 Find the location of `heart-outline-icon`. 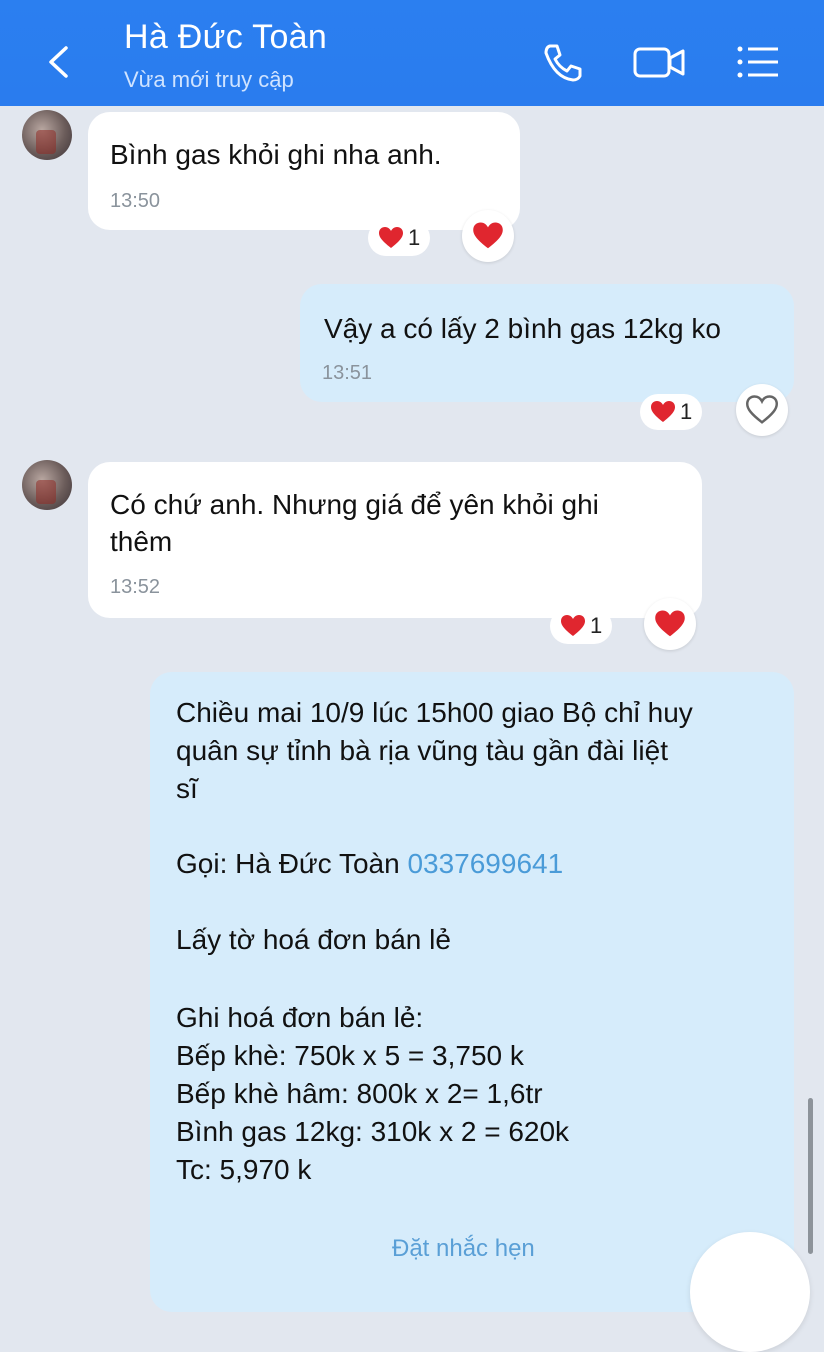

heart-outline-icon is located at coordinates (762, 409).